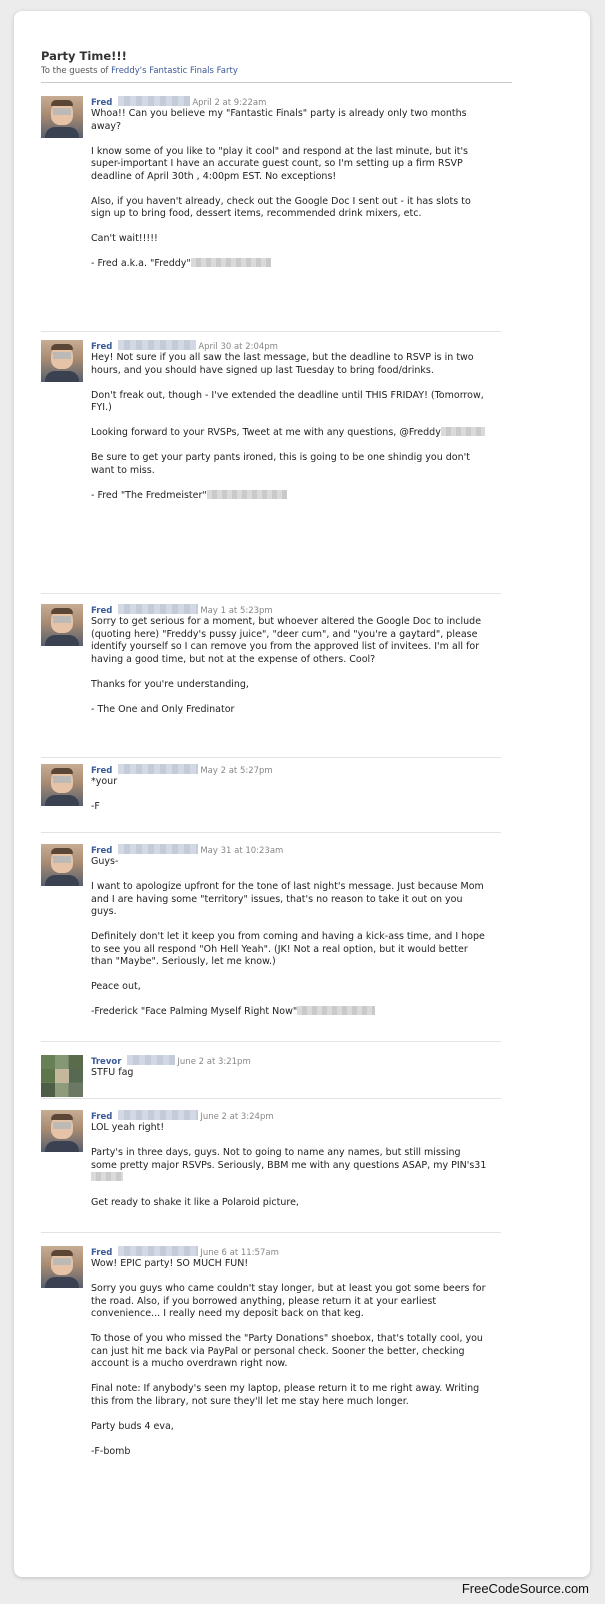 This screenshot has height=1604, width=605. I want to click on message-meta: Fred April 30 at 2:04pm, so click(184, 346).